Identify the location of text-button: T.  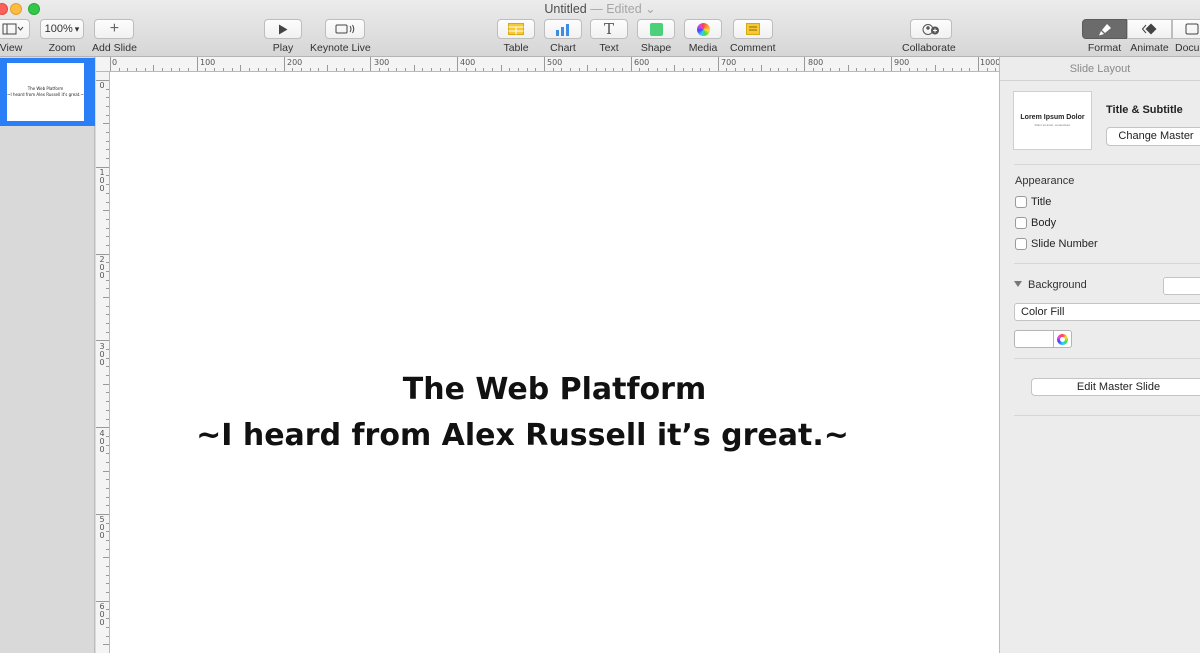
(609, 29).